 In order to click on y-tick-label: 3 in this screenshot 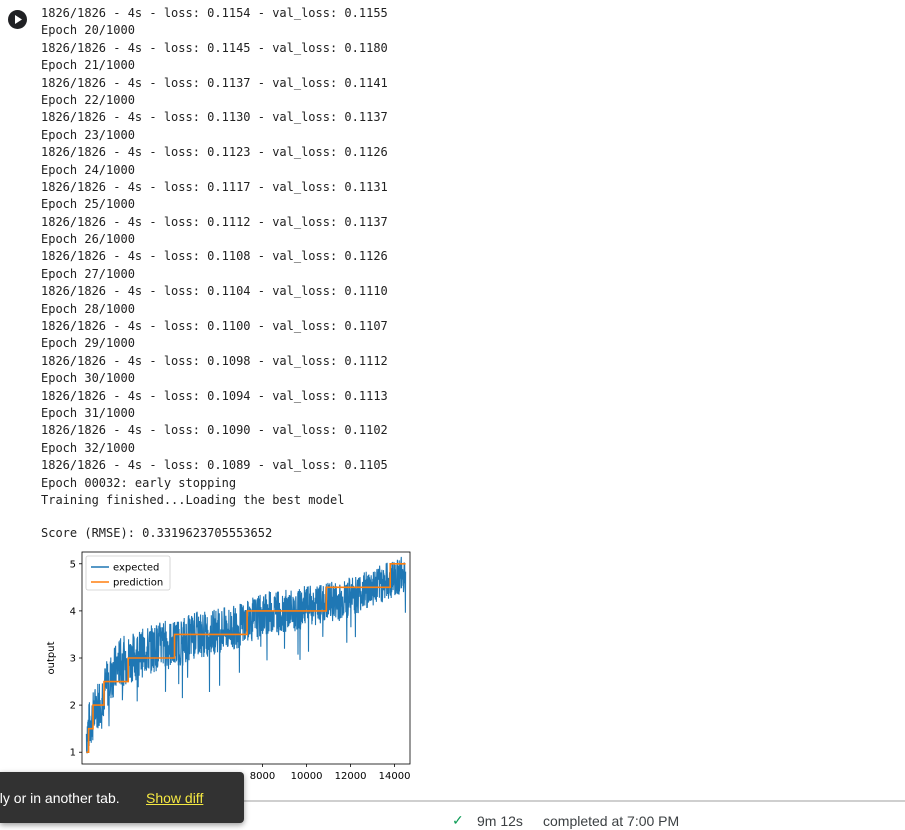, I will do `click(73, 659)`.